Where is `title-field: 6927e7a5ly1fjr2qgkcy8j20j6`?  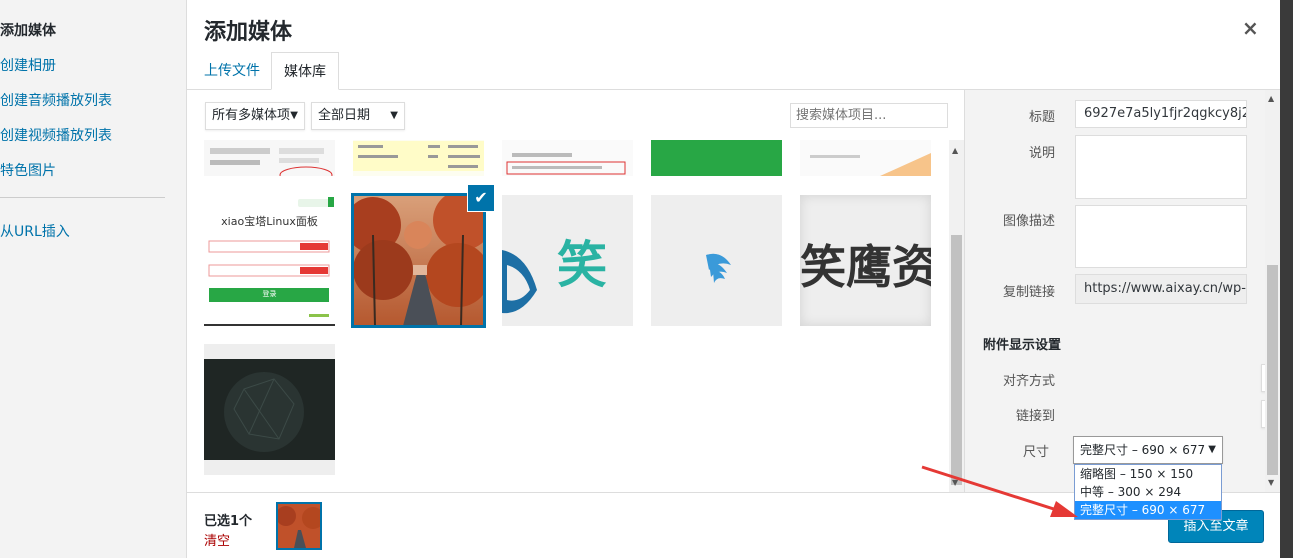
title-field: 6927e7a5ly1fjr2qgkcy8j20j6 is located at coordinates (1161, 114).